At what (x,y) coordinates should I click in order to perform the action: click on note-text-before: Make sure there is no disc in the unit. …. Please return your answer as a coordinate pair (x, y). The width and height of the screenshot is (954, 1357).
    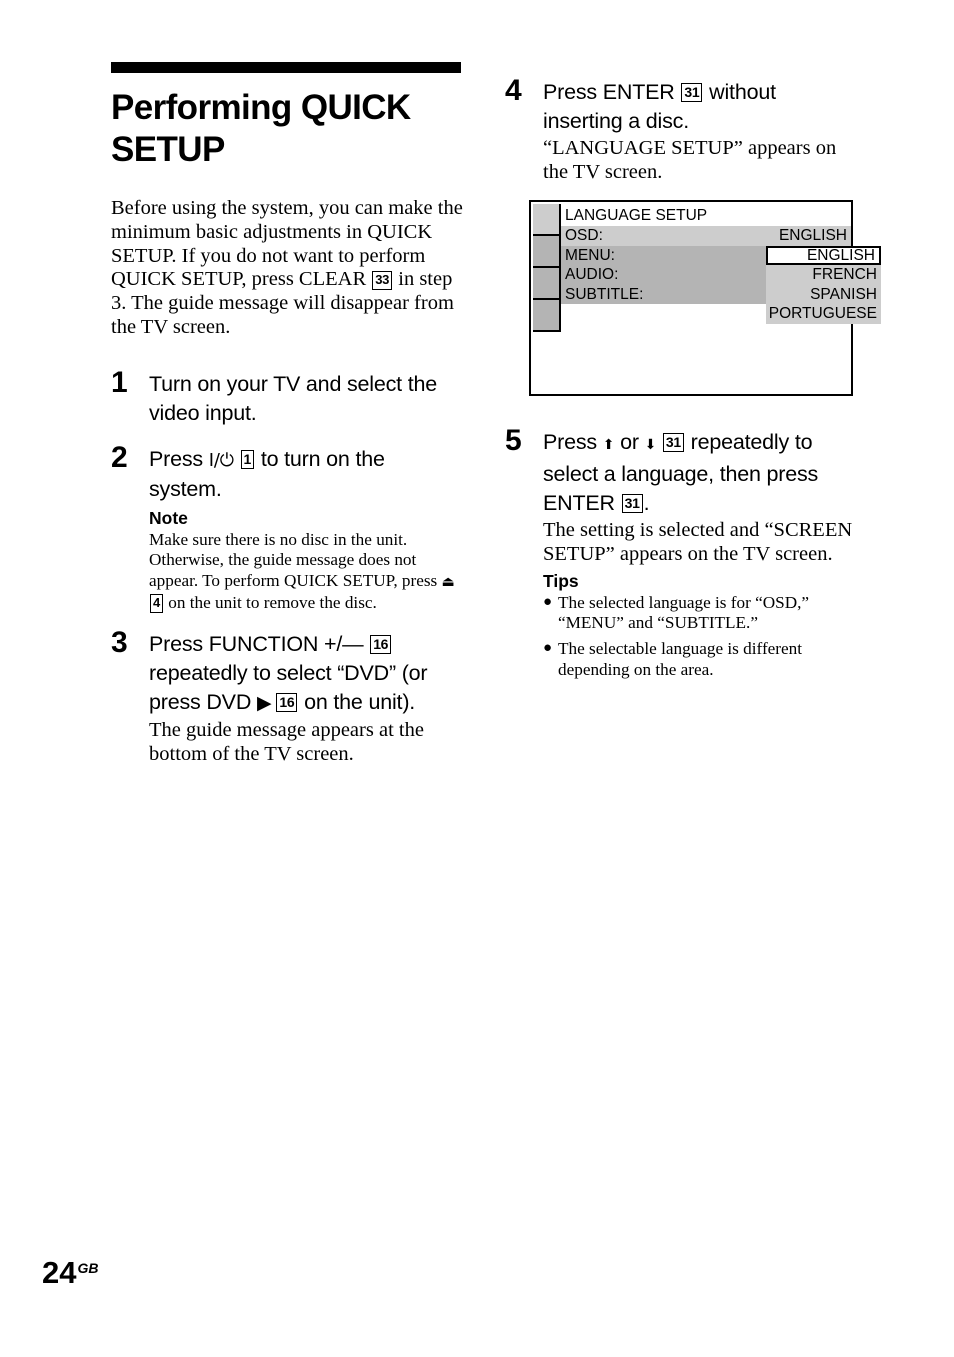
    Looking at the image, I should click on (293, 559).